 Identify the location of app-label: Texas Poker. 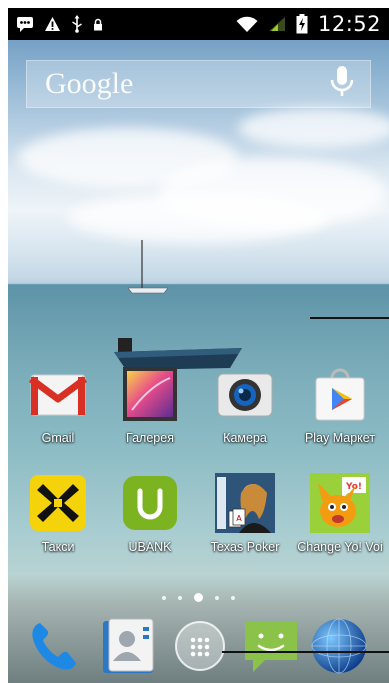
(245, 547).